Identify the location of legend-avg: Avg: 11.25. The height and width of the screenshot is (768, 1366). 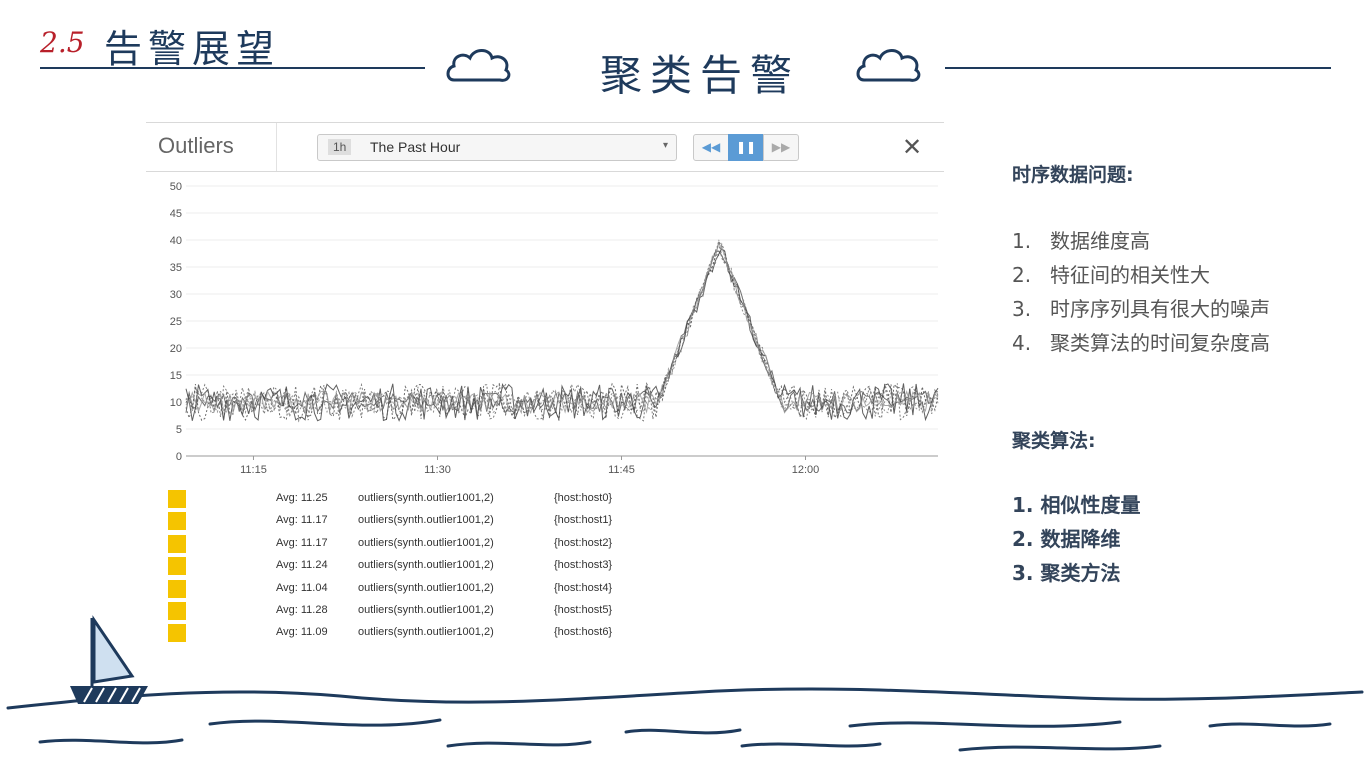
(302, 498).